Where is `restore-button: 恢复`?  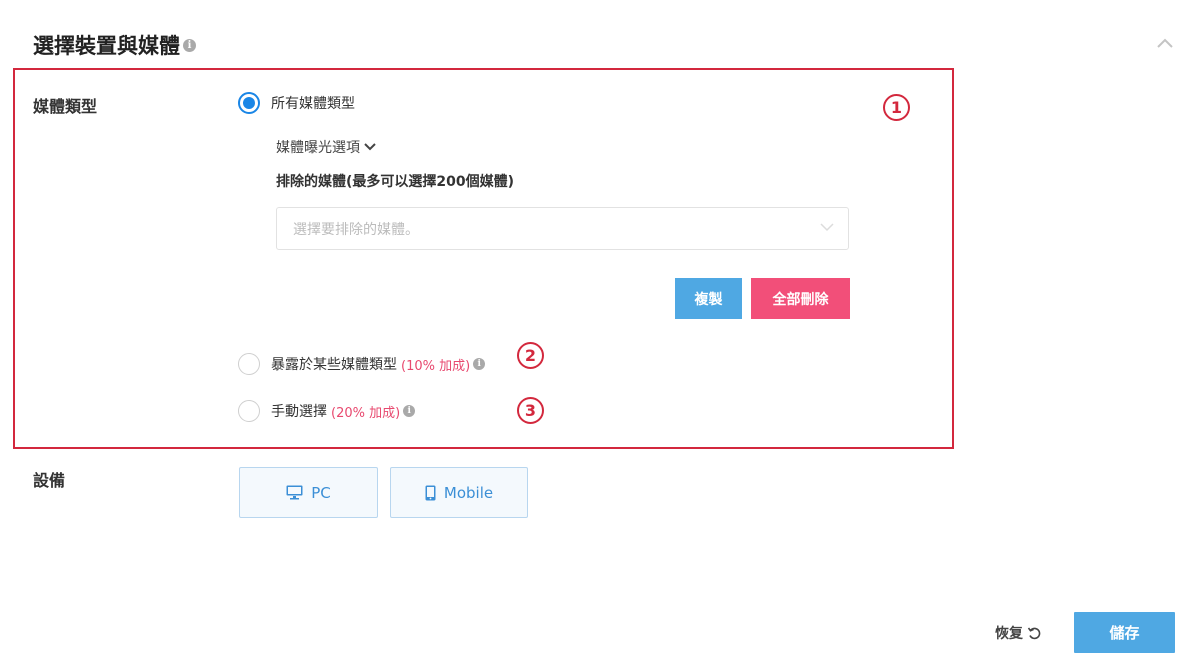
restore-button: 恢复 is located at coordinates (1018, 633).